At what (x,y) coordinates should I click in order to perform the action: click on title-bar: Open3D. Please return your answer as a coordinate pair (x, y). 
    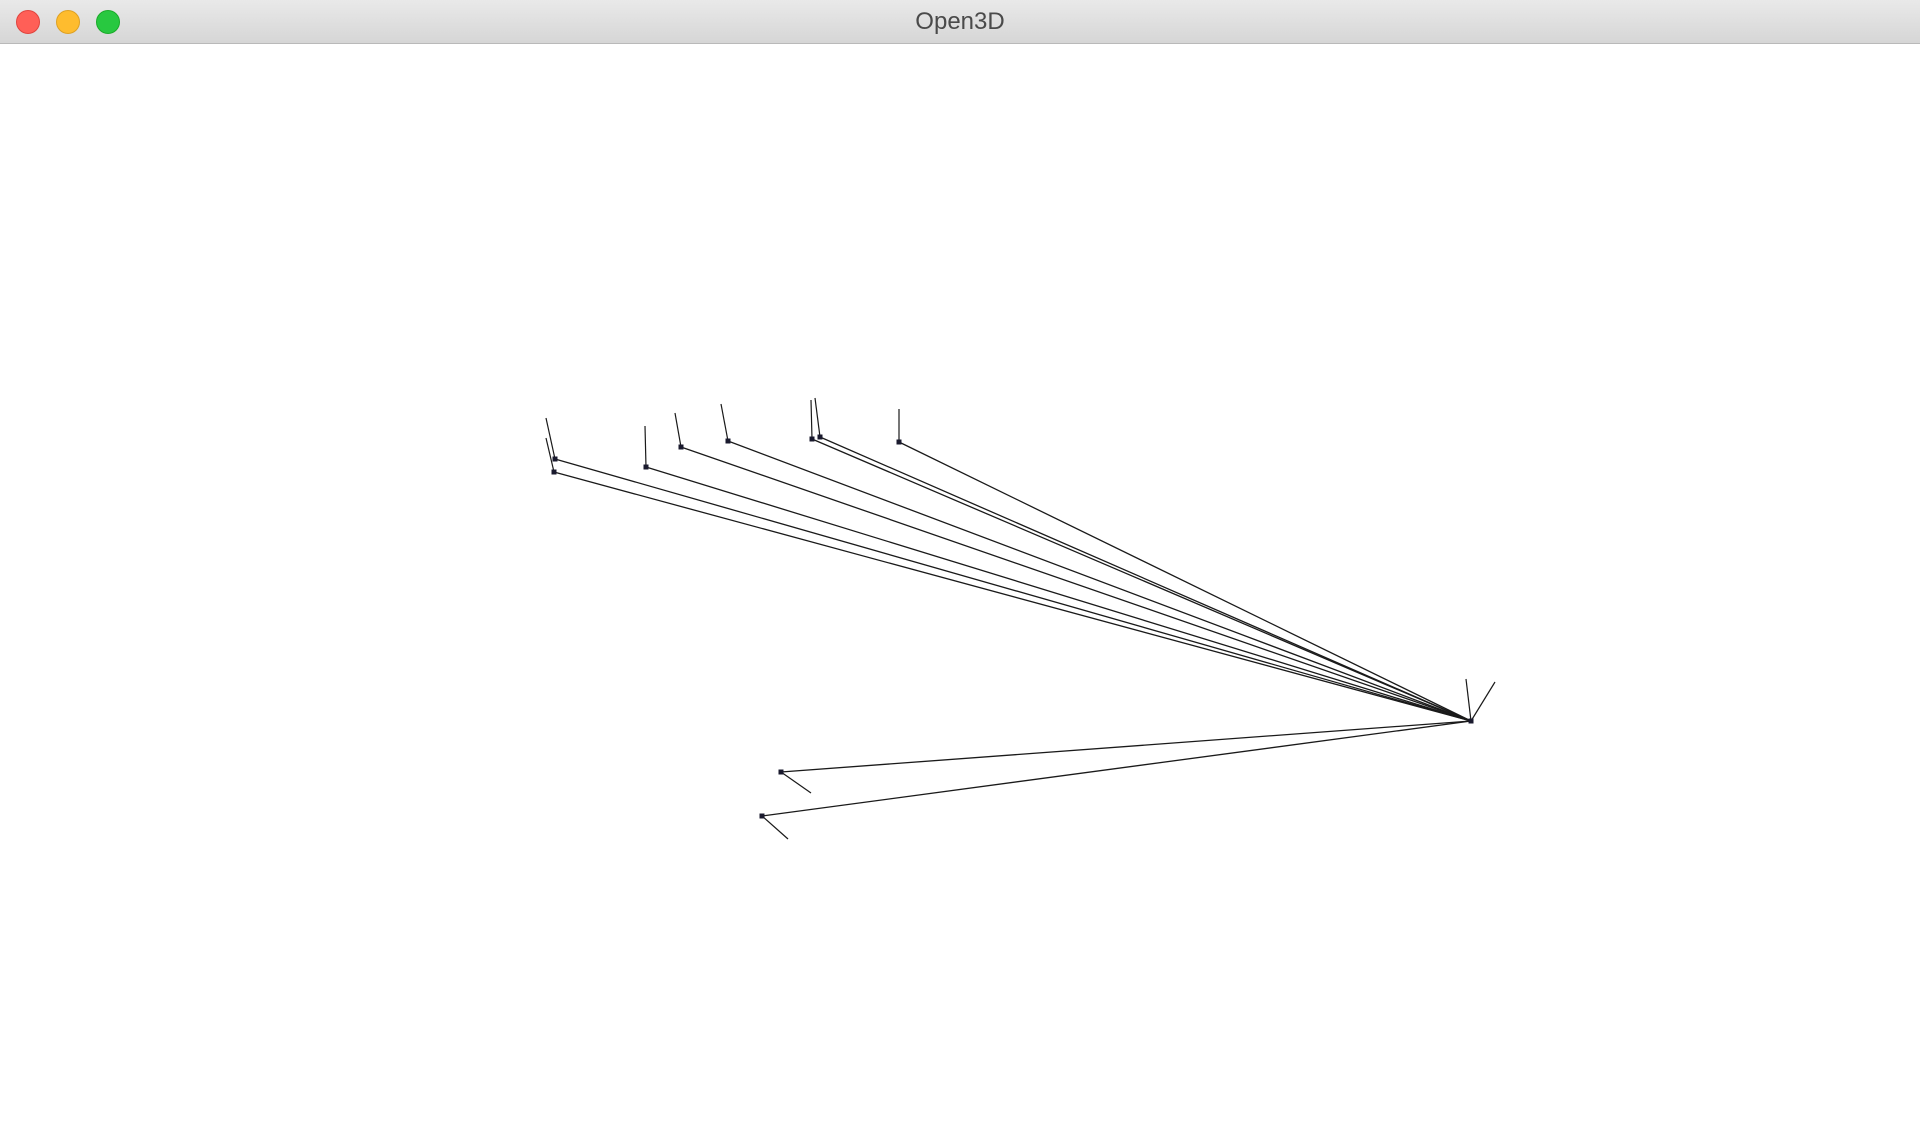
    Looking at the image, I should click on (960, 22).